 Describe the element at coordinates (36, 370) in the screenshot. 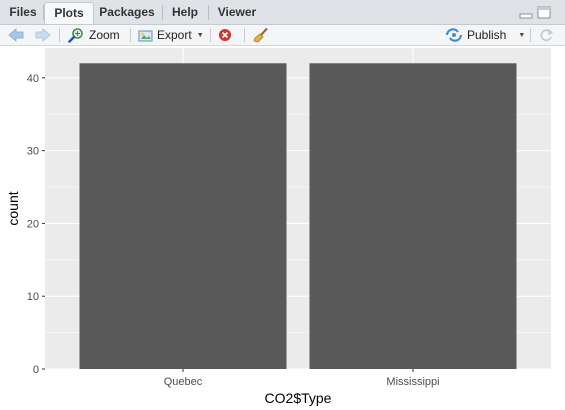

I see `y-tick-label: 0` at that location.